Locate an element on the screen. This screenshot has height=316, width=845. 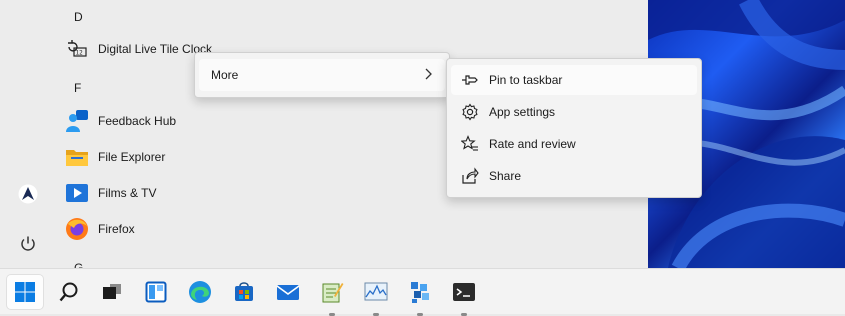
blocks-icon is located at coordinates (420, 292).